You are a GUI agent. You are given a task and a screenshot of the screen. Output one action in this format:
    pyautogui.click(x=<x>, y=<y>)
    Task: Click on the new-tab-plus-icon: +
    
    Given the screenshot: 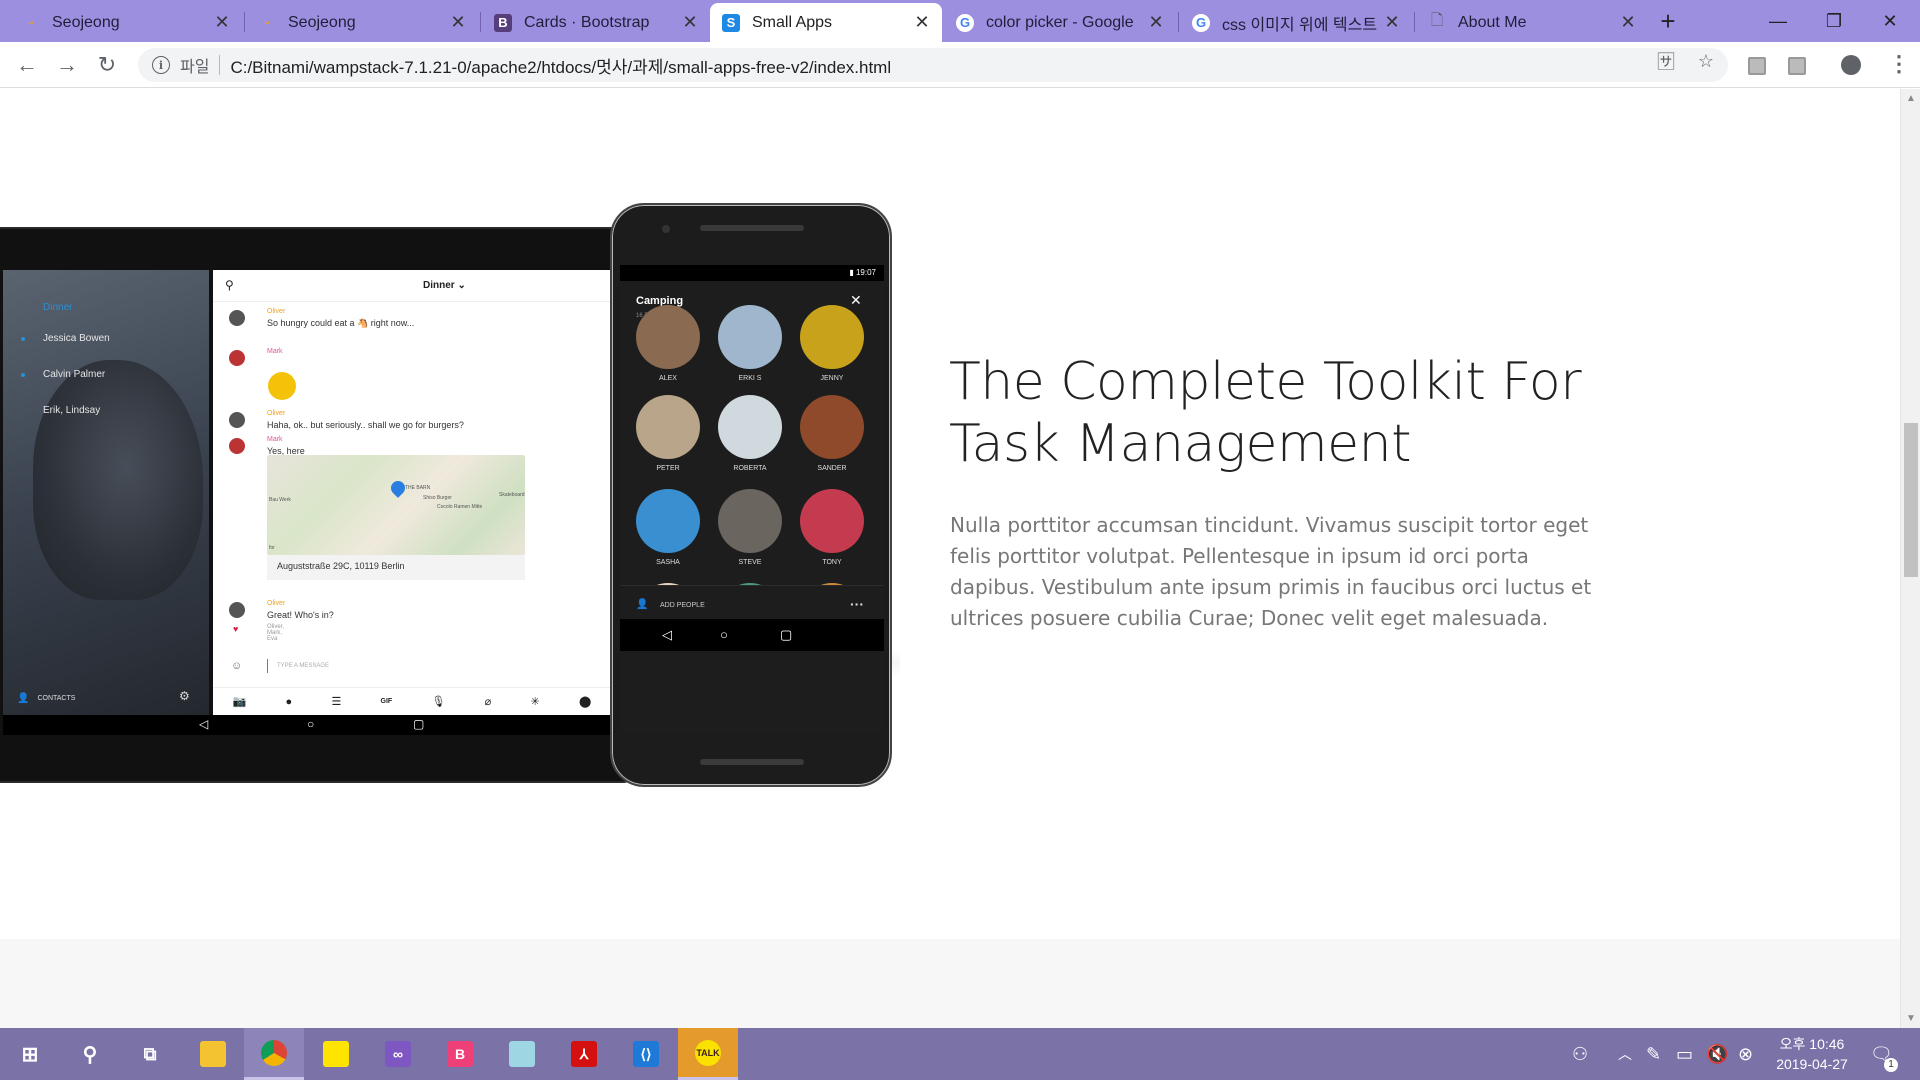 What is the action you would take?
    pyautogui.click(x=1668, y=21)
    